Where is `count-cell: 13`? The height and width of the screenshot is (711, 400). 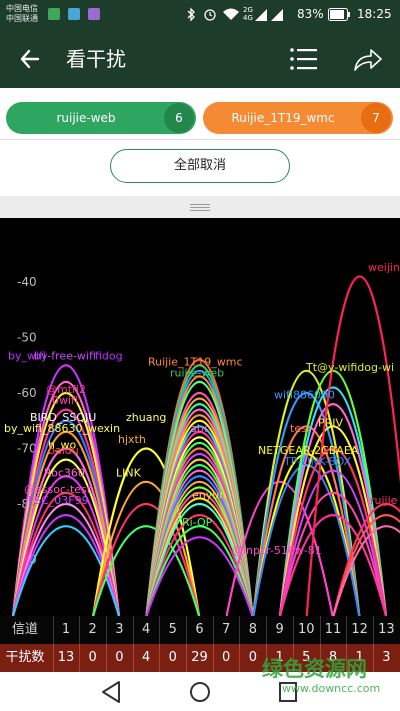 count-cell: 13 is located at coordinates (66, 657).